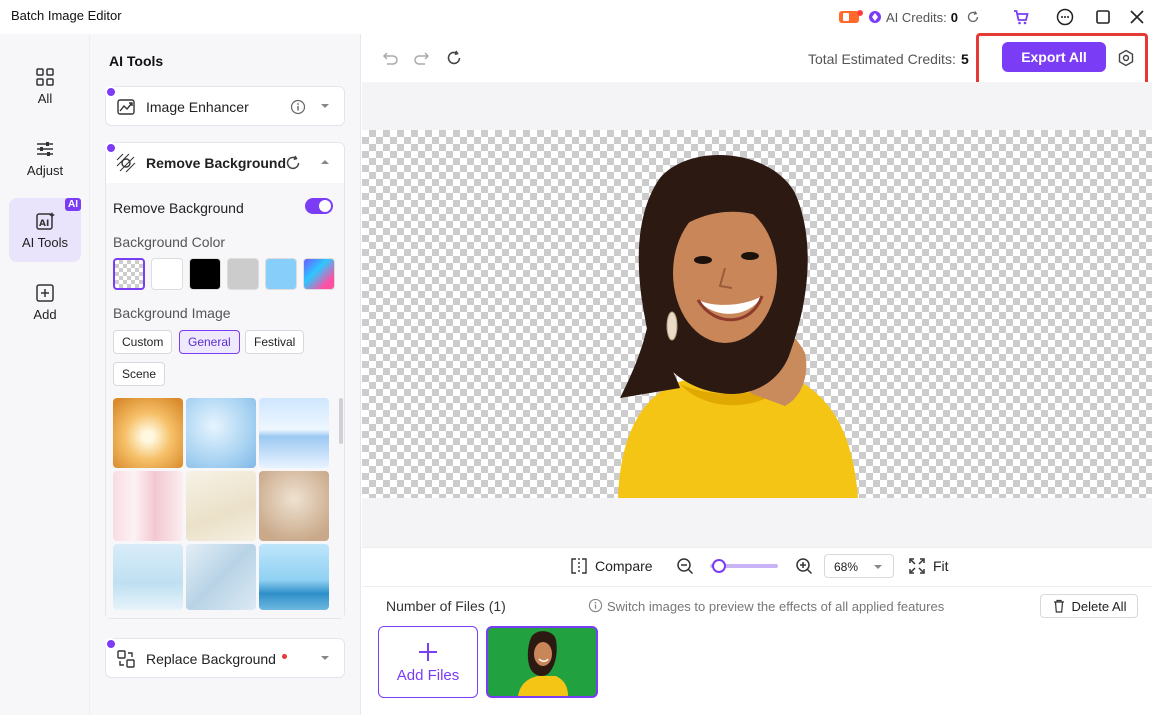 Image resolution: width=1152 pixels, height=715 pixels. Describe the element at coordinates (1059, 606) in the screenshot. I see `trash-icon` at that location.